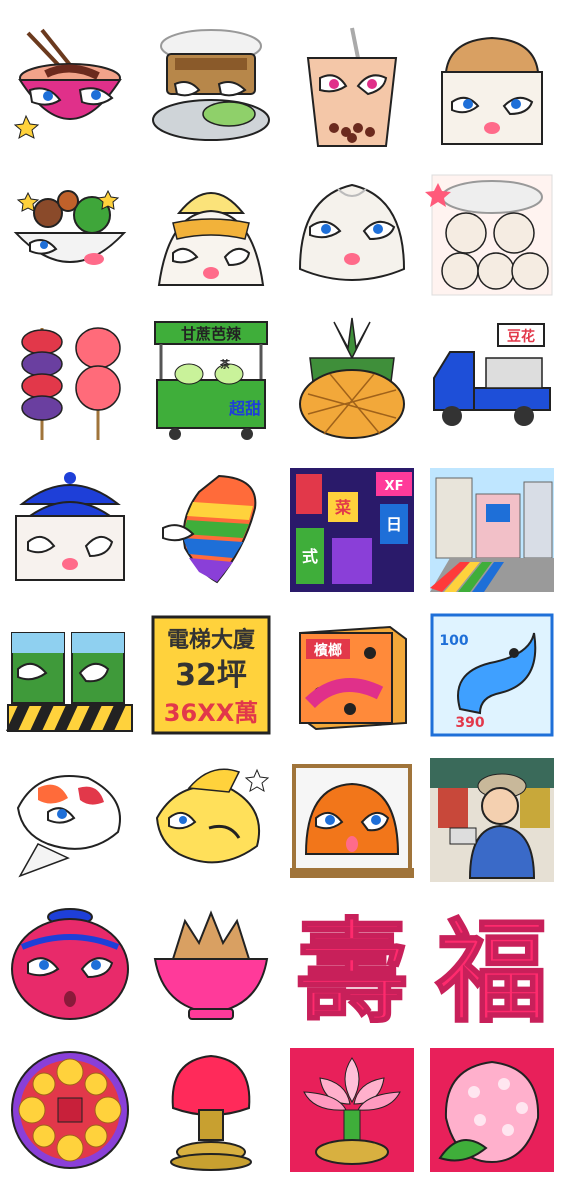  What do you see at coordinates (521, 336) in the screenshot?
I see `truck-sign-text: 豆花` at bounding box center [521, 336].